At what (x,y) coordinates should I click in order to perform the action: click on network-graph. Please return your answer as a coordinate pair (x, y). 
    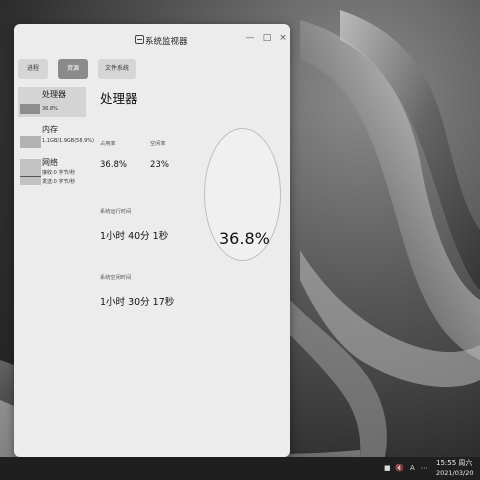
    Looking at the image, I should click on (30, 172).